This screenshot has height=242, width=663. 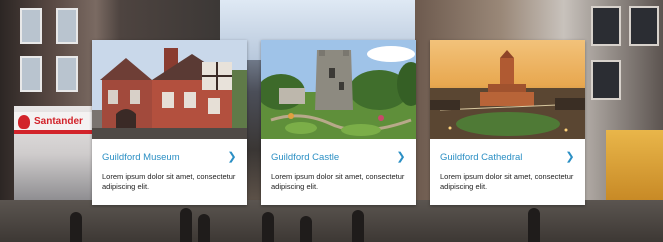 I want to click on shop-sign-text: Santander, so click(x=58, y=121).